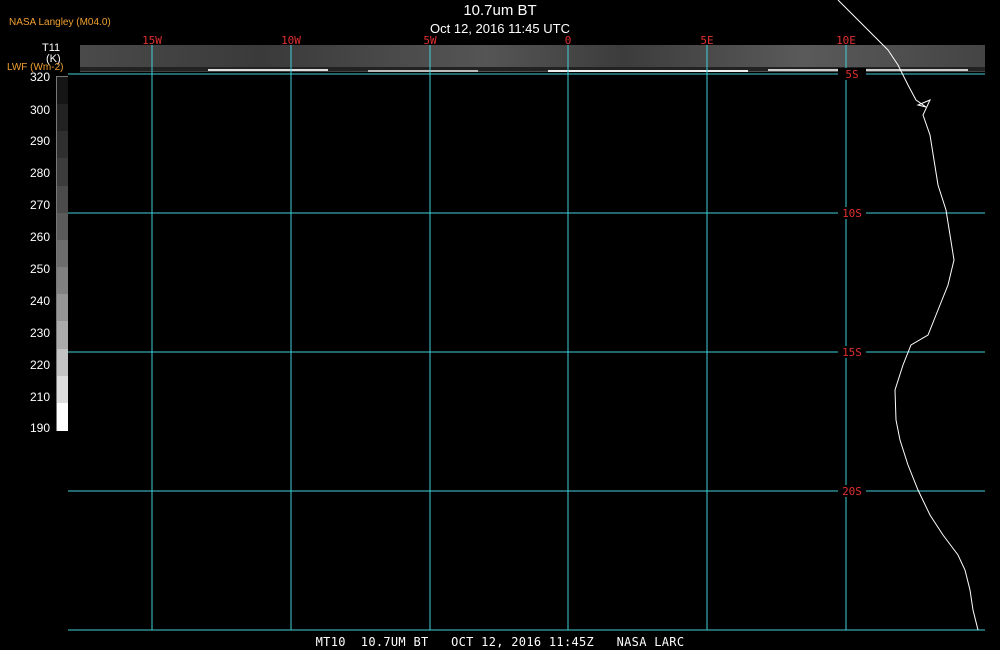  What do you see at coordinates (39, 397) in the screenshot?
I see `colorbar-tick-label: 210` at bounding box center [39, 397].